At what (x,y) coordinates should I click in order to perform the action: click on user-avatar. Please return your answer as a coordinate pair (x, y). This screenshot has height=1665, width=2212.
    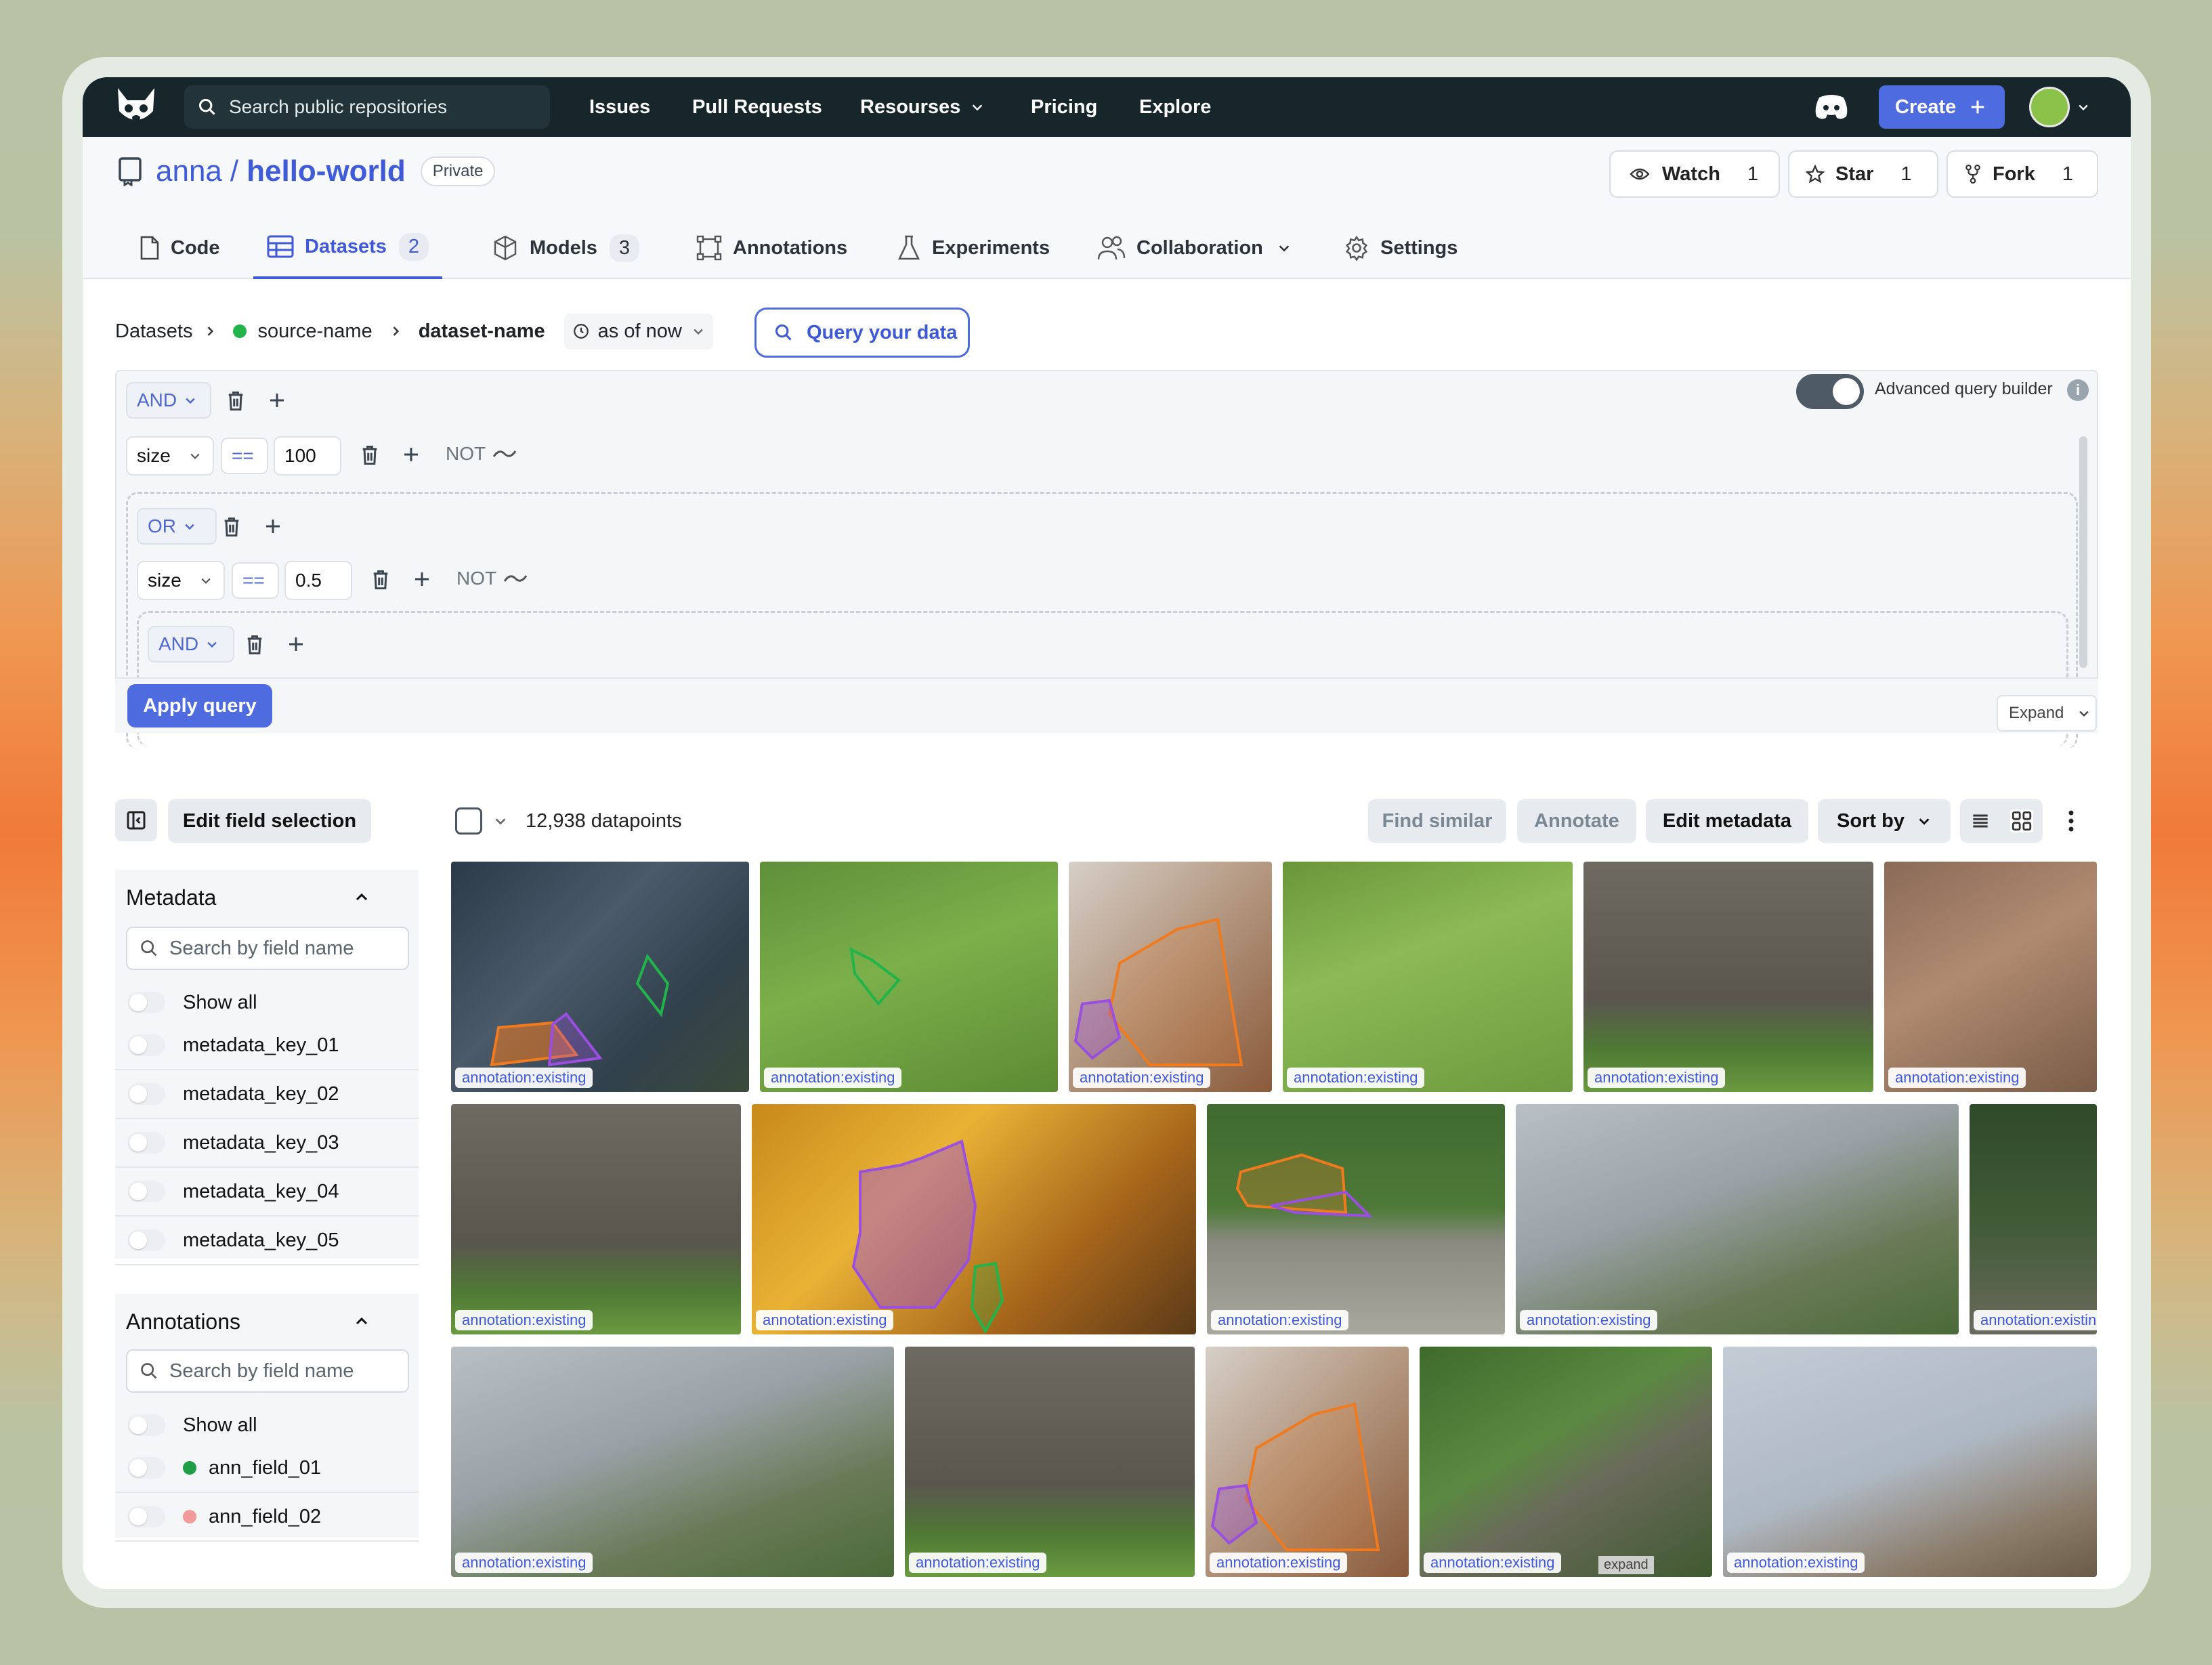
    Looking at the image, I should click on (2049, 107).